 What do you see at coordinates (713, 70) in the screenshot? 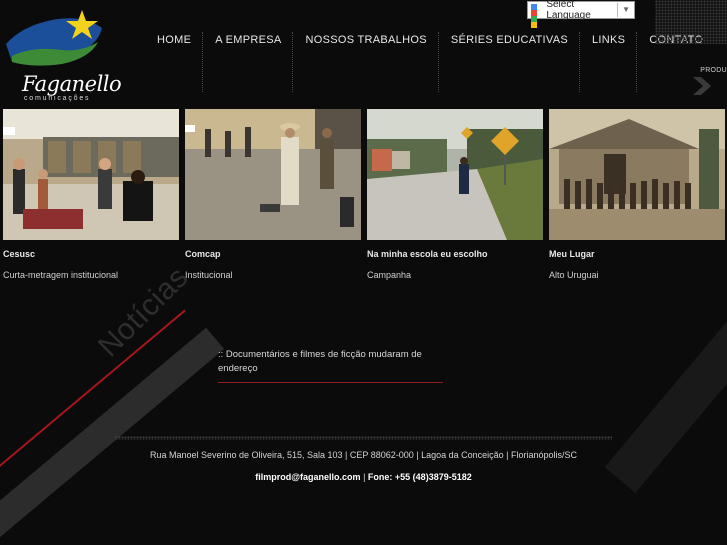
I see `side-label: PRODU` at bounding box center [713, 70].